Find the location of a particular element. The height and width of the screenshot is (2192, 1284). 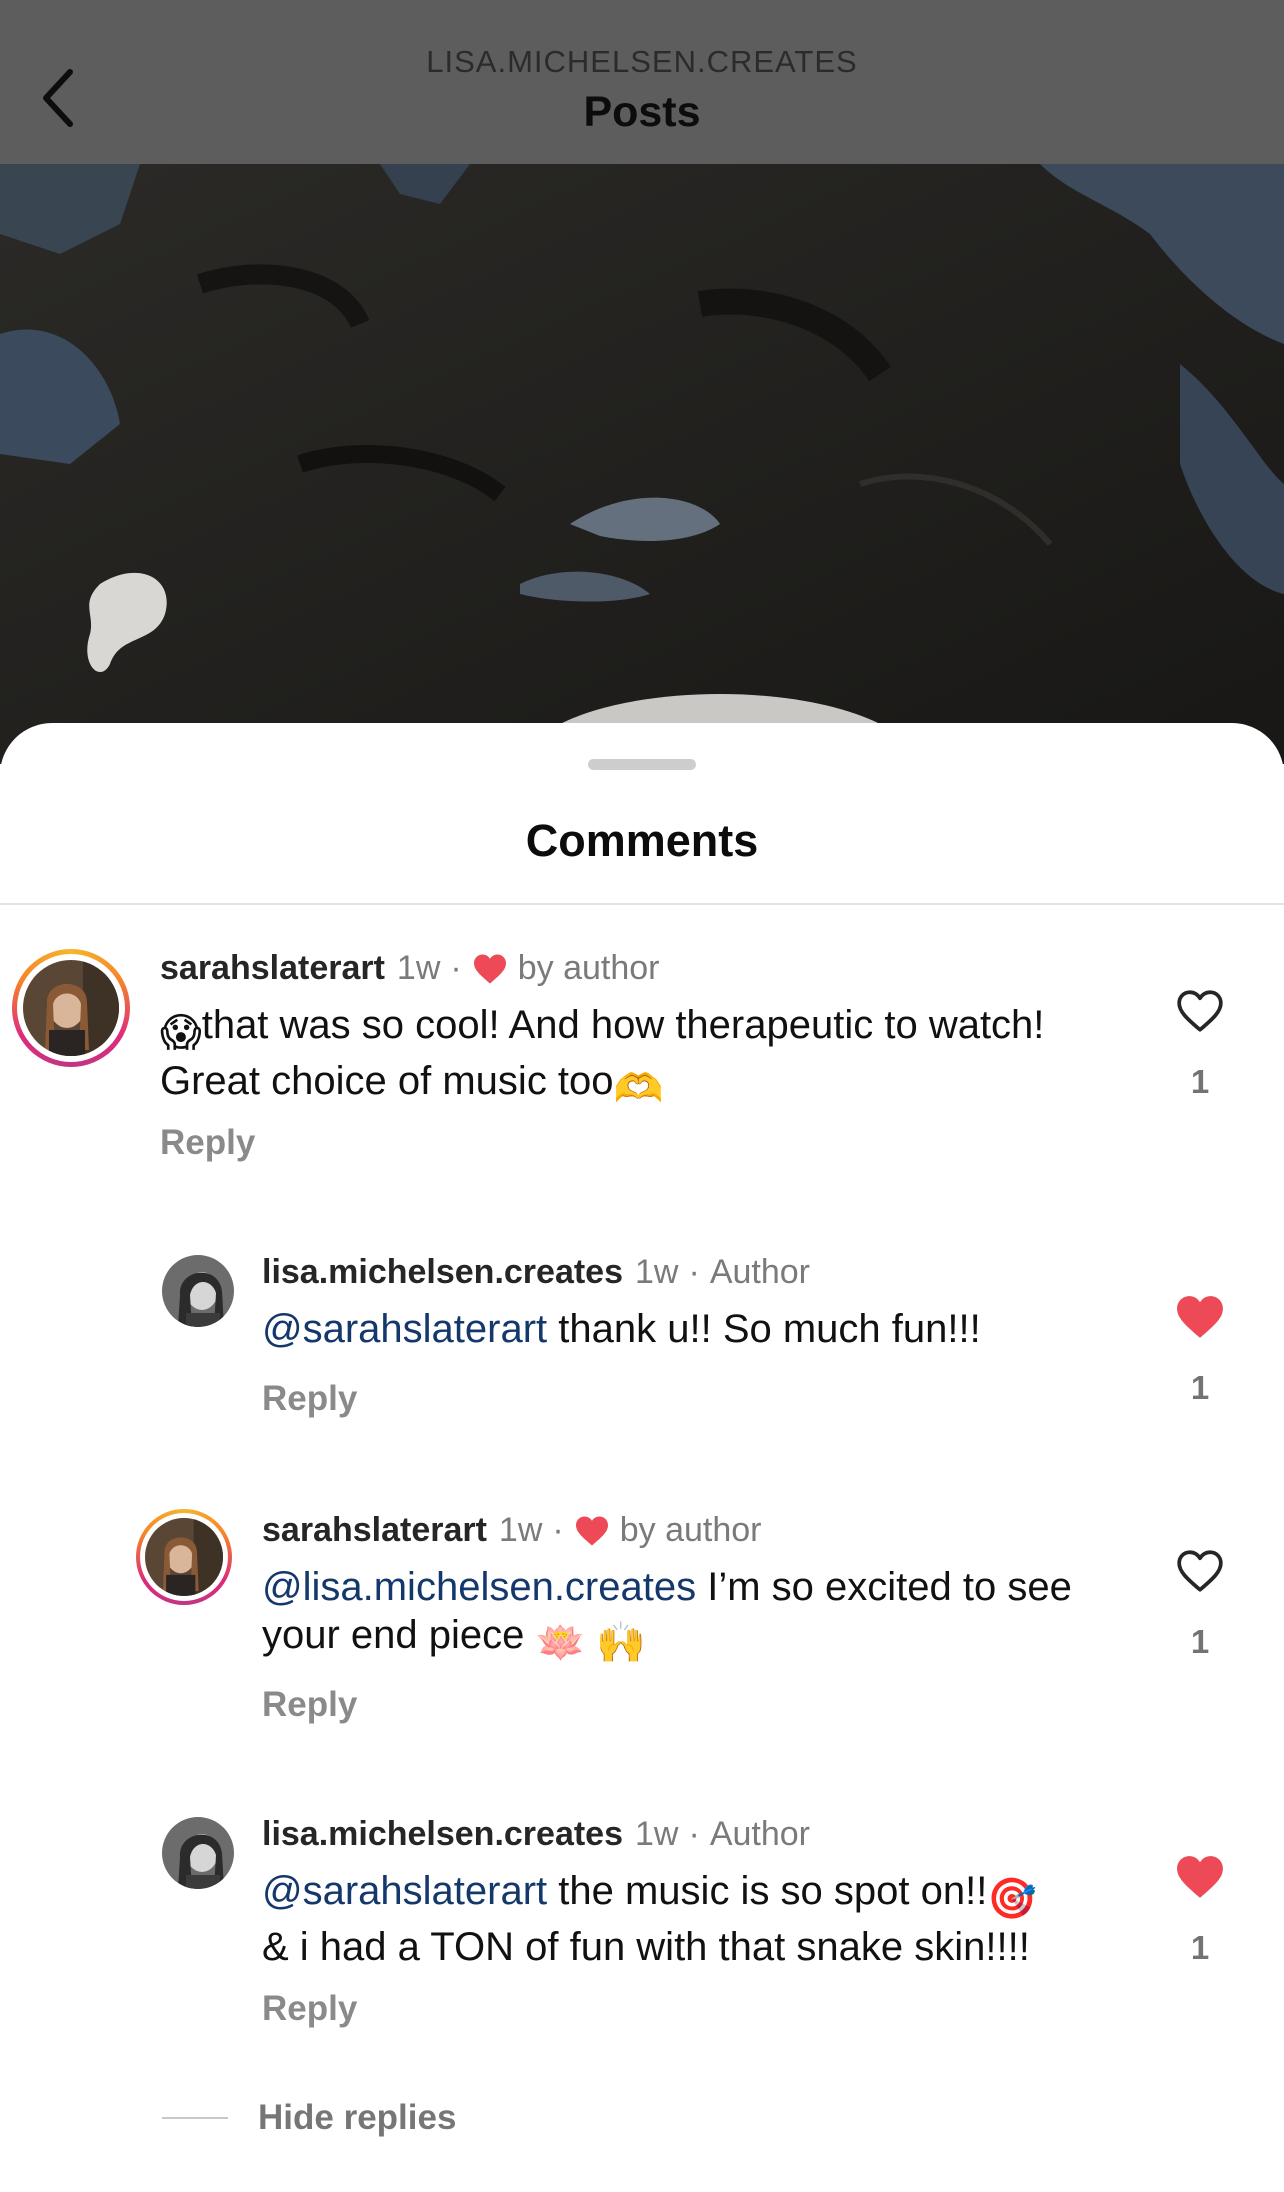

comment-text-content: the music is so spot on!! is located at coordinates (767, 1891).